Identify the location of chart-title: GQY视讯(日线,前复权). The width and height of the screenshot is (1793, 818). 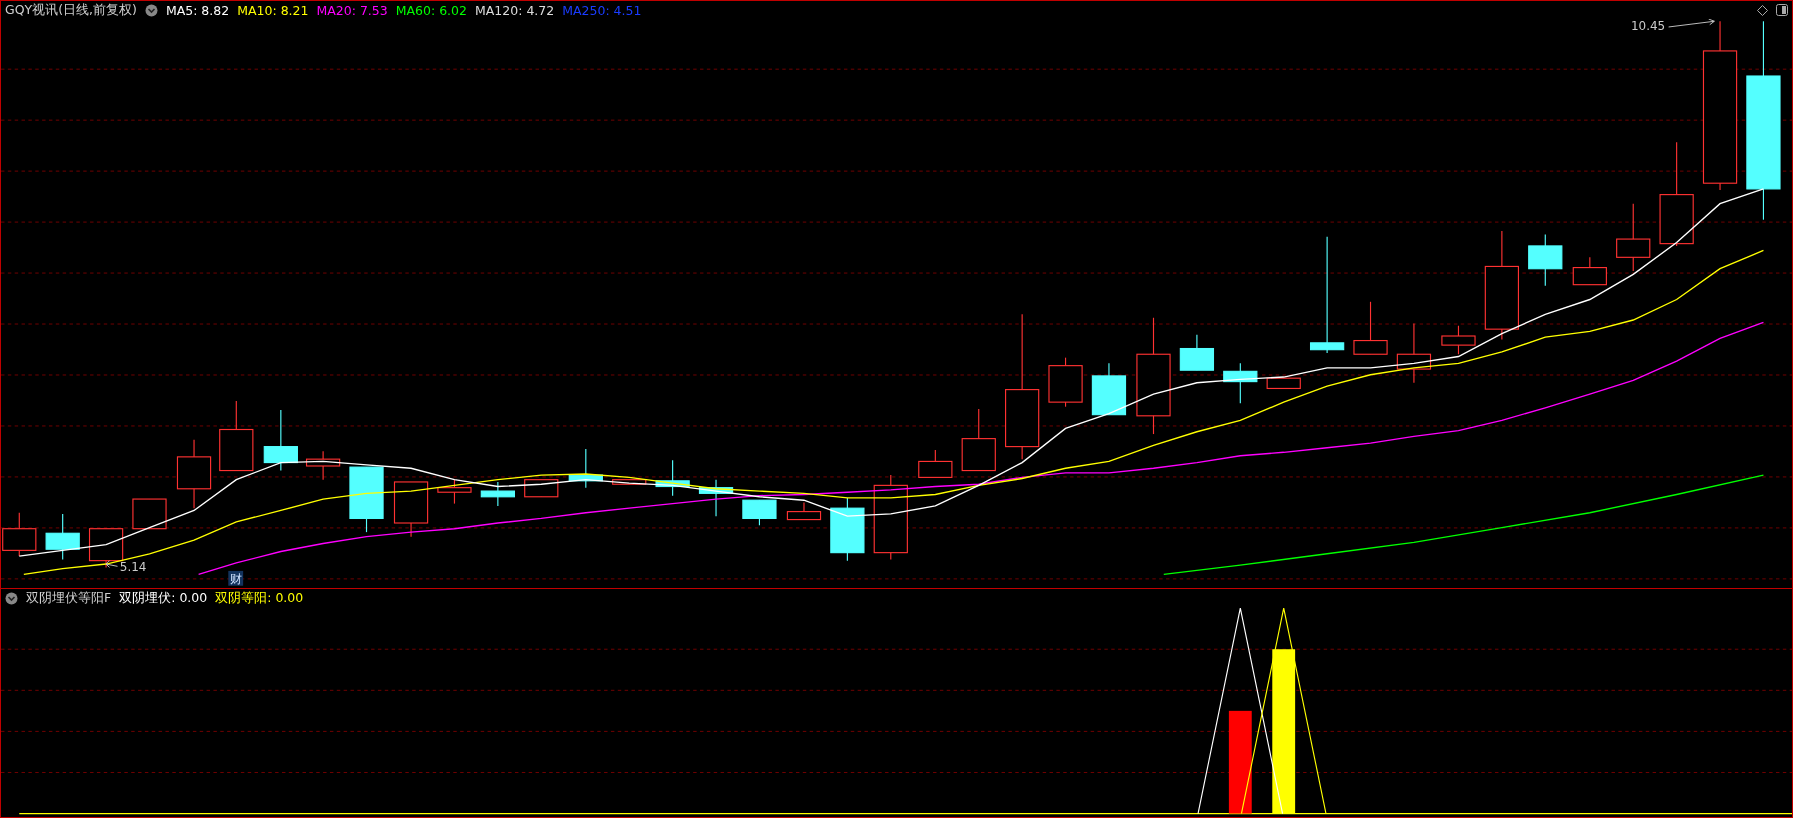
(71, 10).